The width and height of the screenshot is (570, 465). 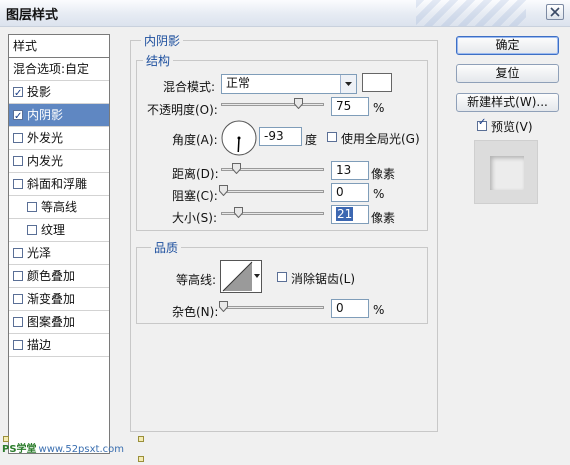 I want to click on close-icon, so click(x=555, y=12).